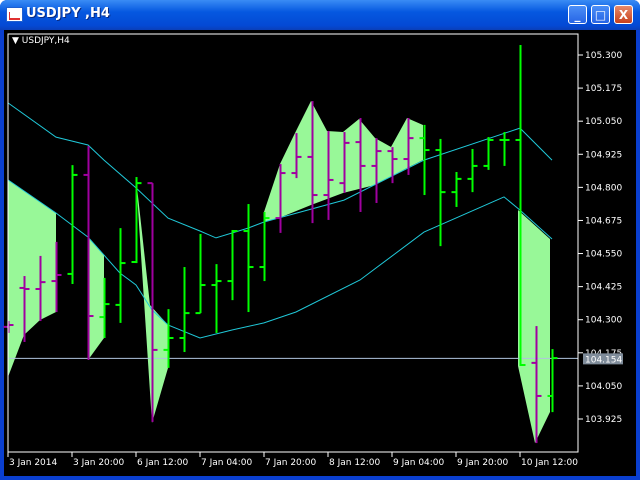 The width and height of the screenshot is (640, 480). I want to click on title-bar: USDJPY ,H4 _ □ X, so click(320, 15).